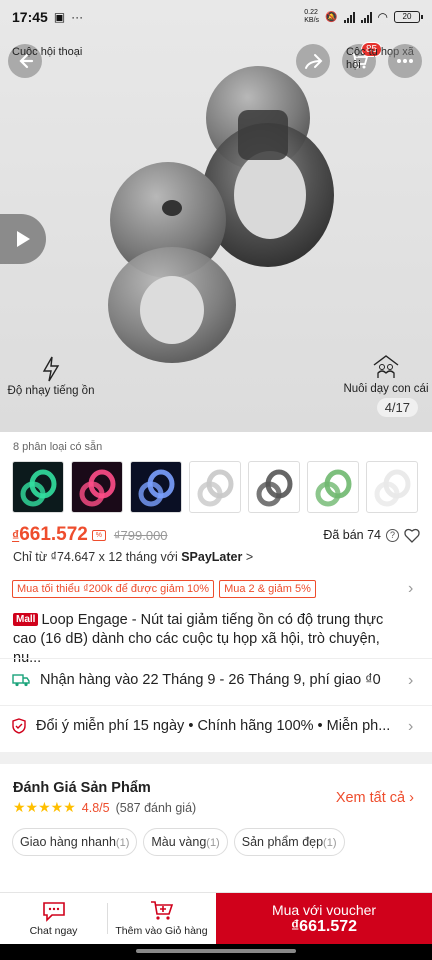 The height and width of the screenshot is (960, 432). What do you see at coordinates (47, 52) in the screenshot?
I see `chat-hint-label: Cuộc hội thoại` at bounding box center [47, 52].